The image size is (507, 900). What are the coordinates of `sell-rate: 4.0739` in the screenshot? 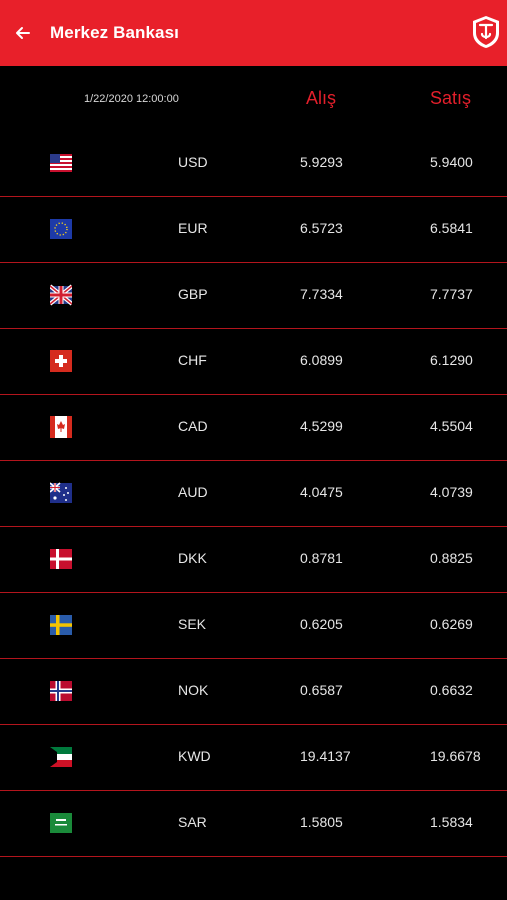 It's located at (451, 492).